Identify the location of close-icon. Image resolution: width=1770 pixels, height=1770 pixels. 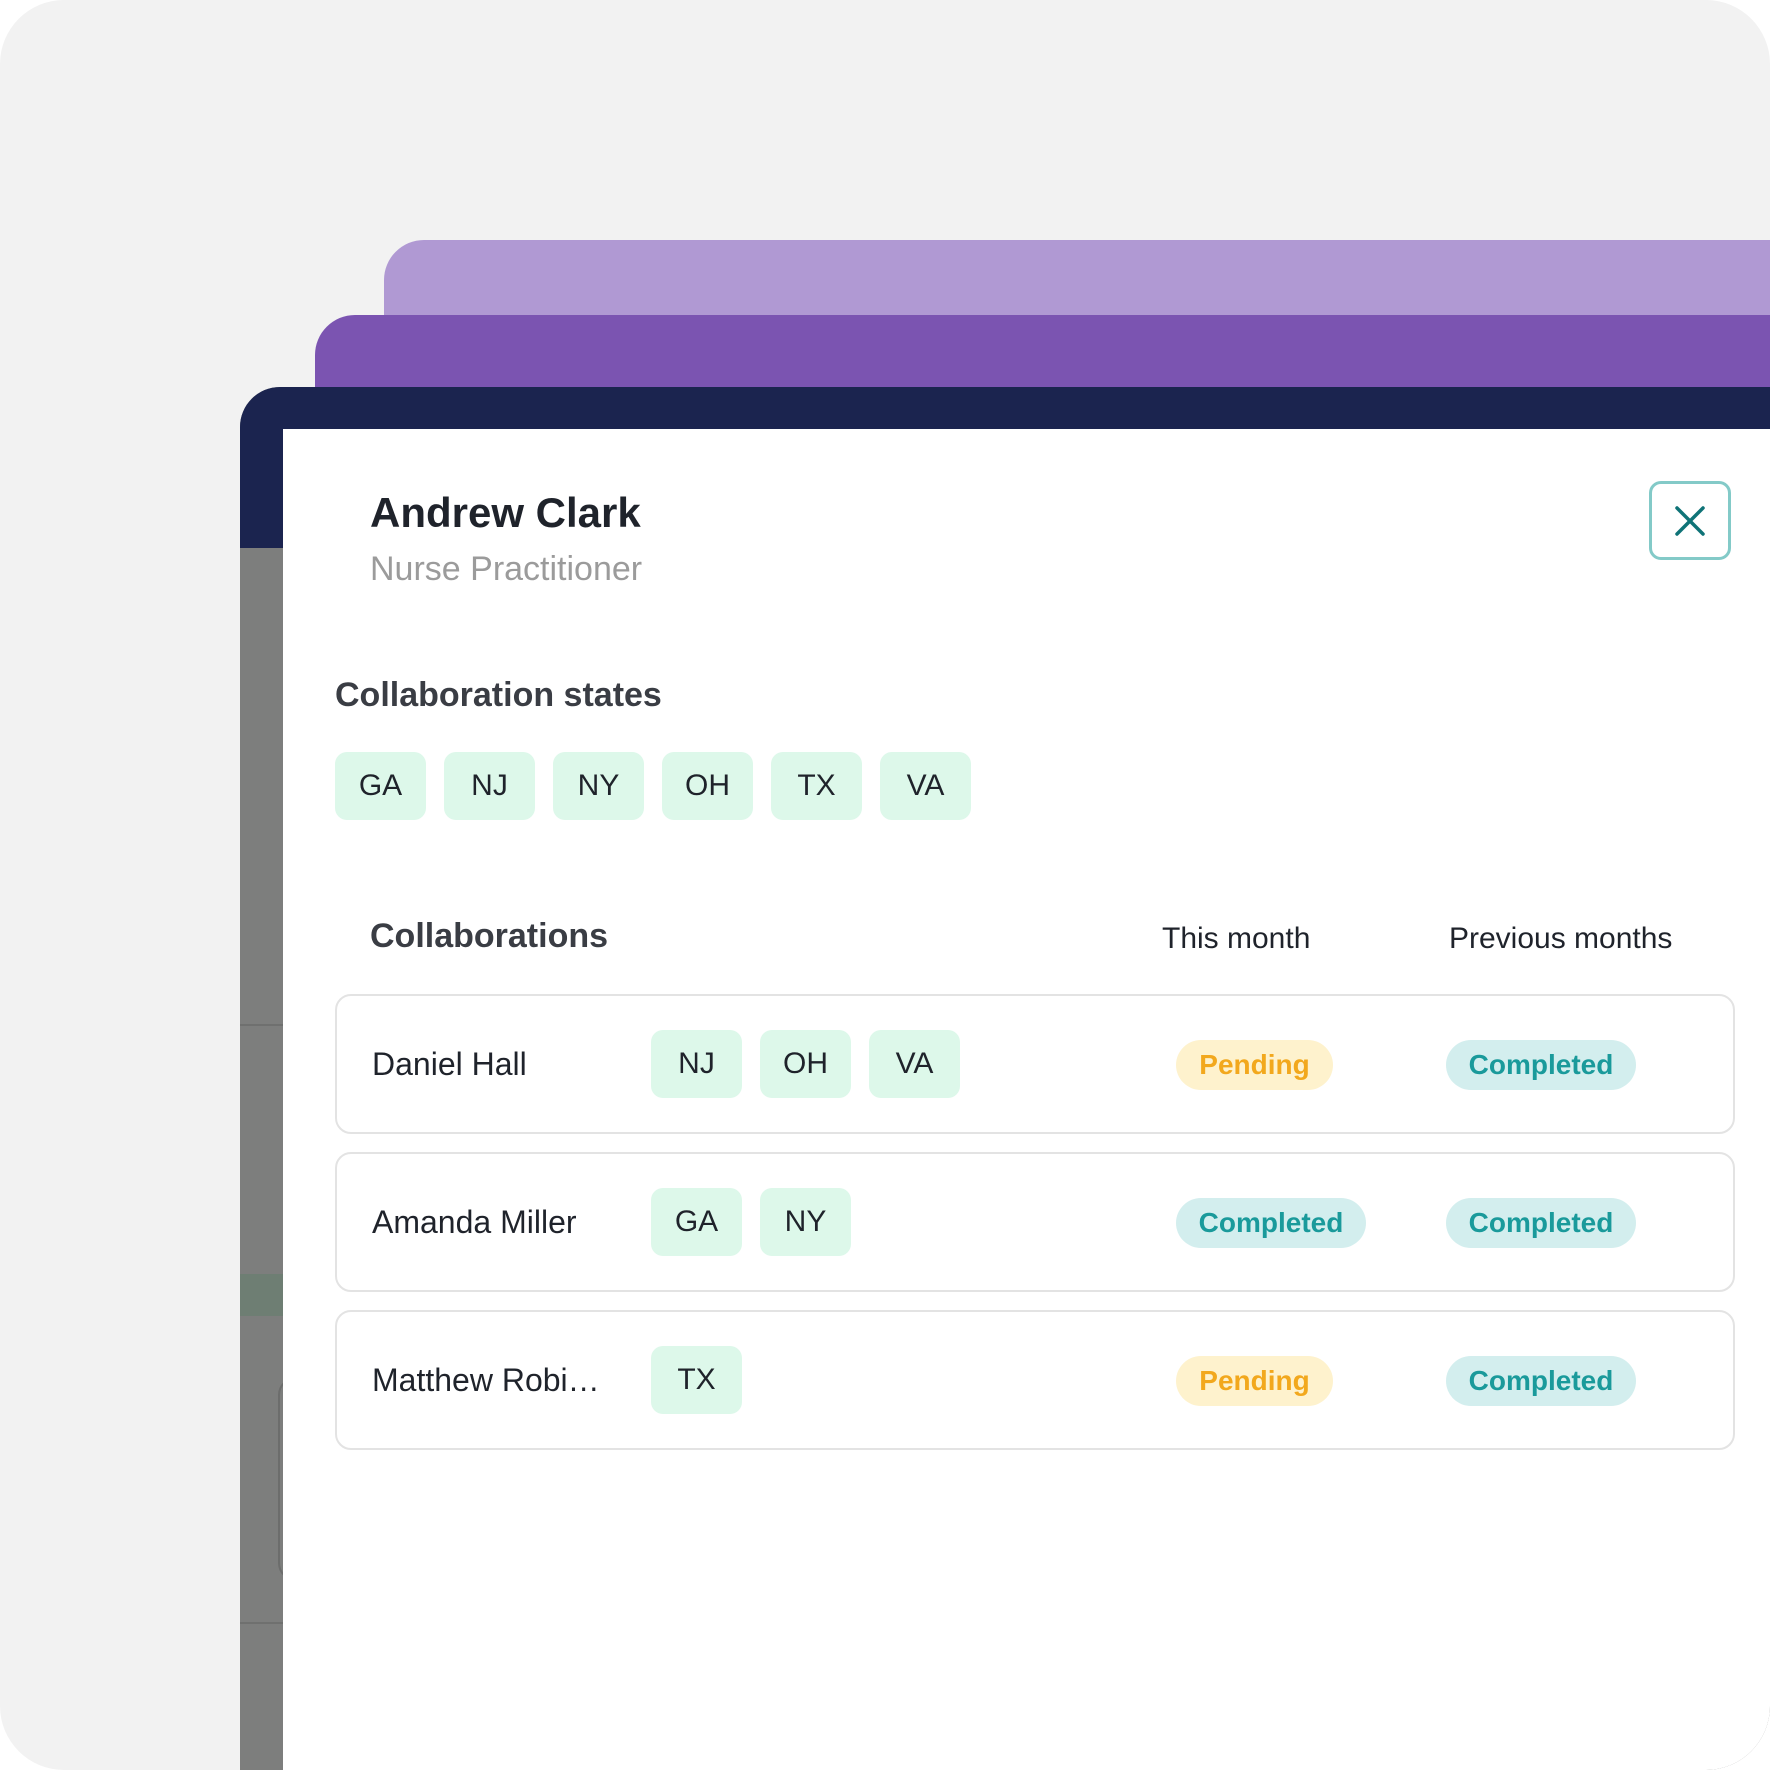
(1690, 520).